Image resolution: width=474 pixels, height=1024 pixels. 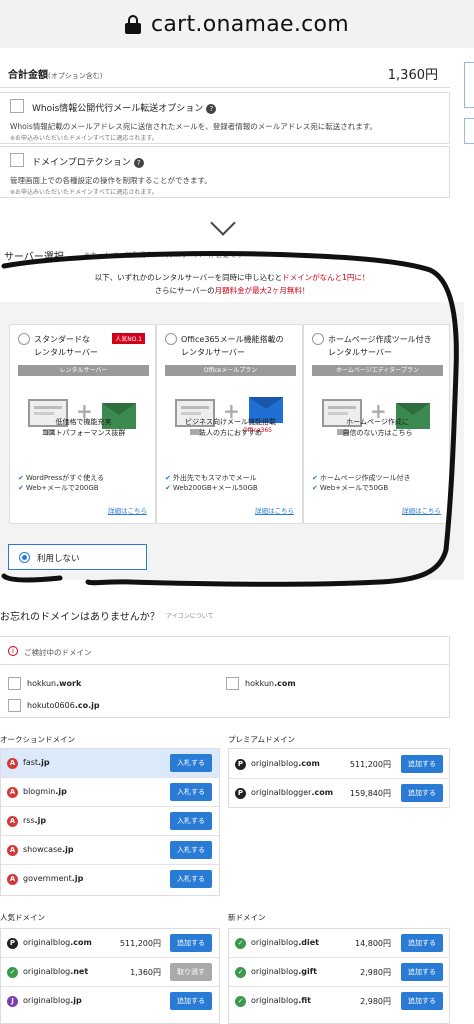 I want to click on price: 511,200円, so click(x=370, y=764).